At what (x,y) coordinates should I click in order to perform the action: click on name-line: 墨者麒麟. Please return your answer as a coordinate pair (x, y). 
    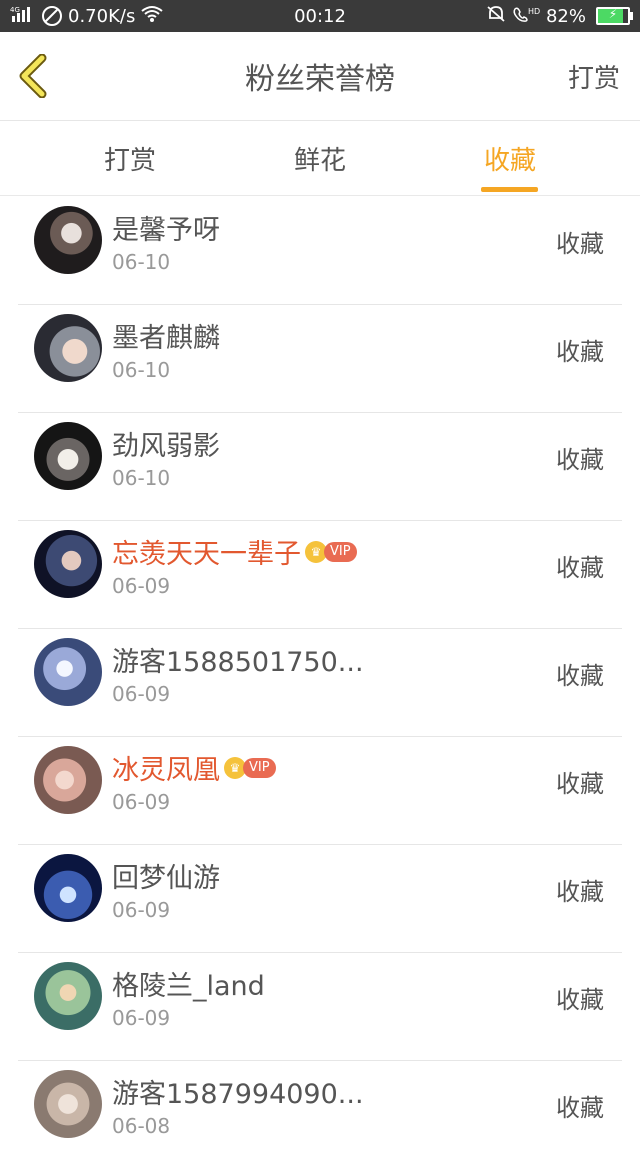
    Looking at the image, I should click on (166, 335).